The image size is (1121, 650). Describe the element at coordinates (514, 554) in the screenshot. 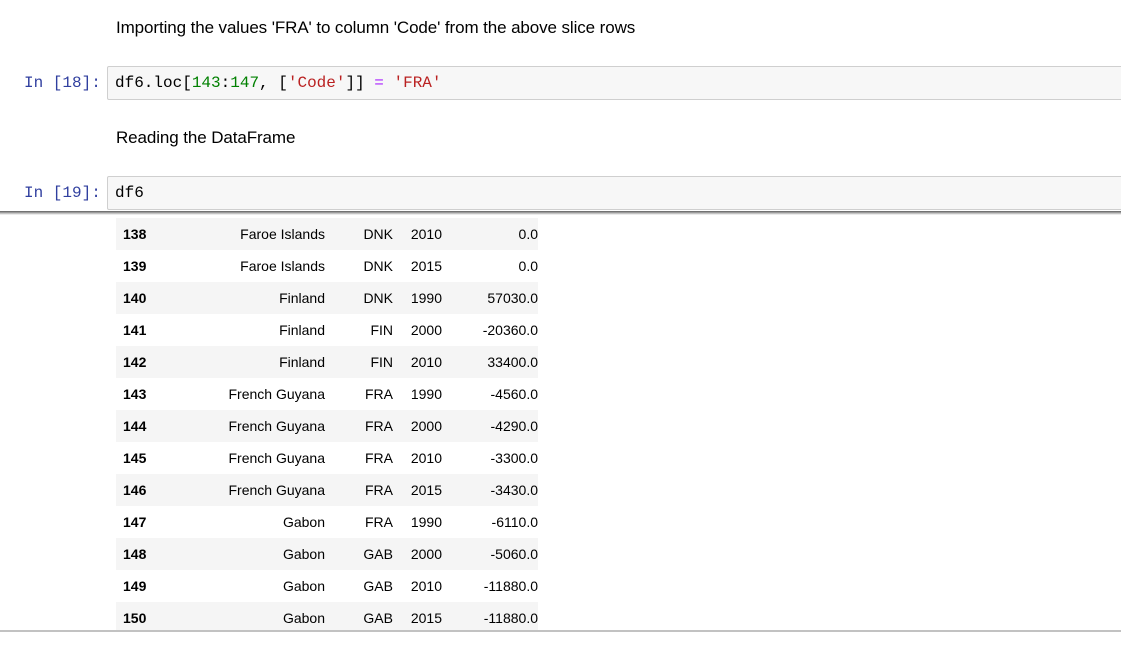

I see `cell-value: -5060.0` at that location.